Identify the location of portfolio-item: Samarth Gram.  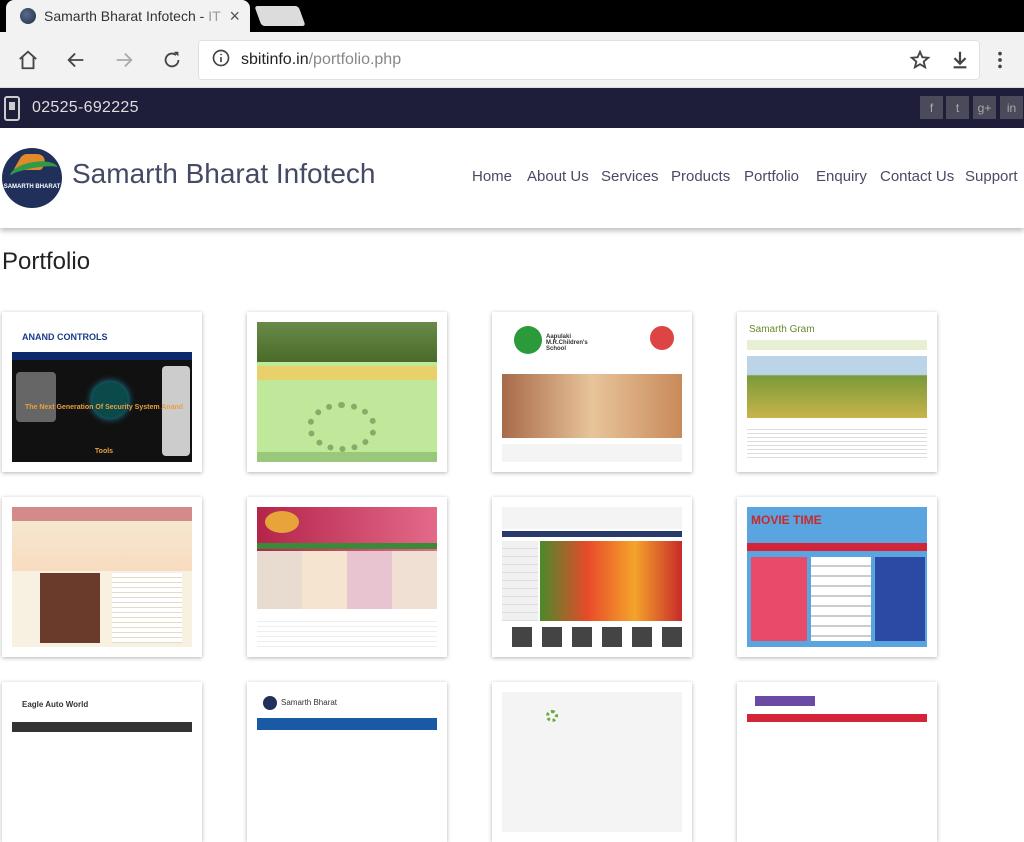
(837, 392).